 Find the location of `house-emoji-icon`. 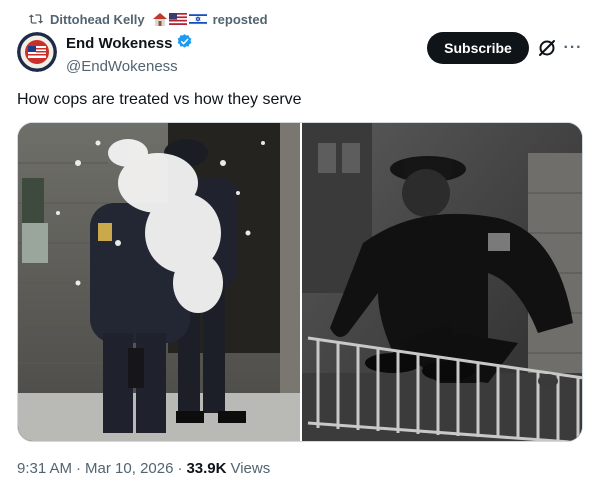

house-emoji-icon is located at coordinates (159, 19).